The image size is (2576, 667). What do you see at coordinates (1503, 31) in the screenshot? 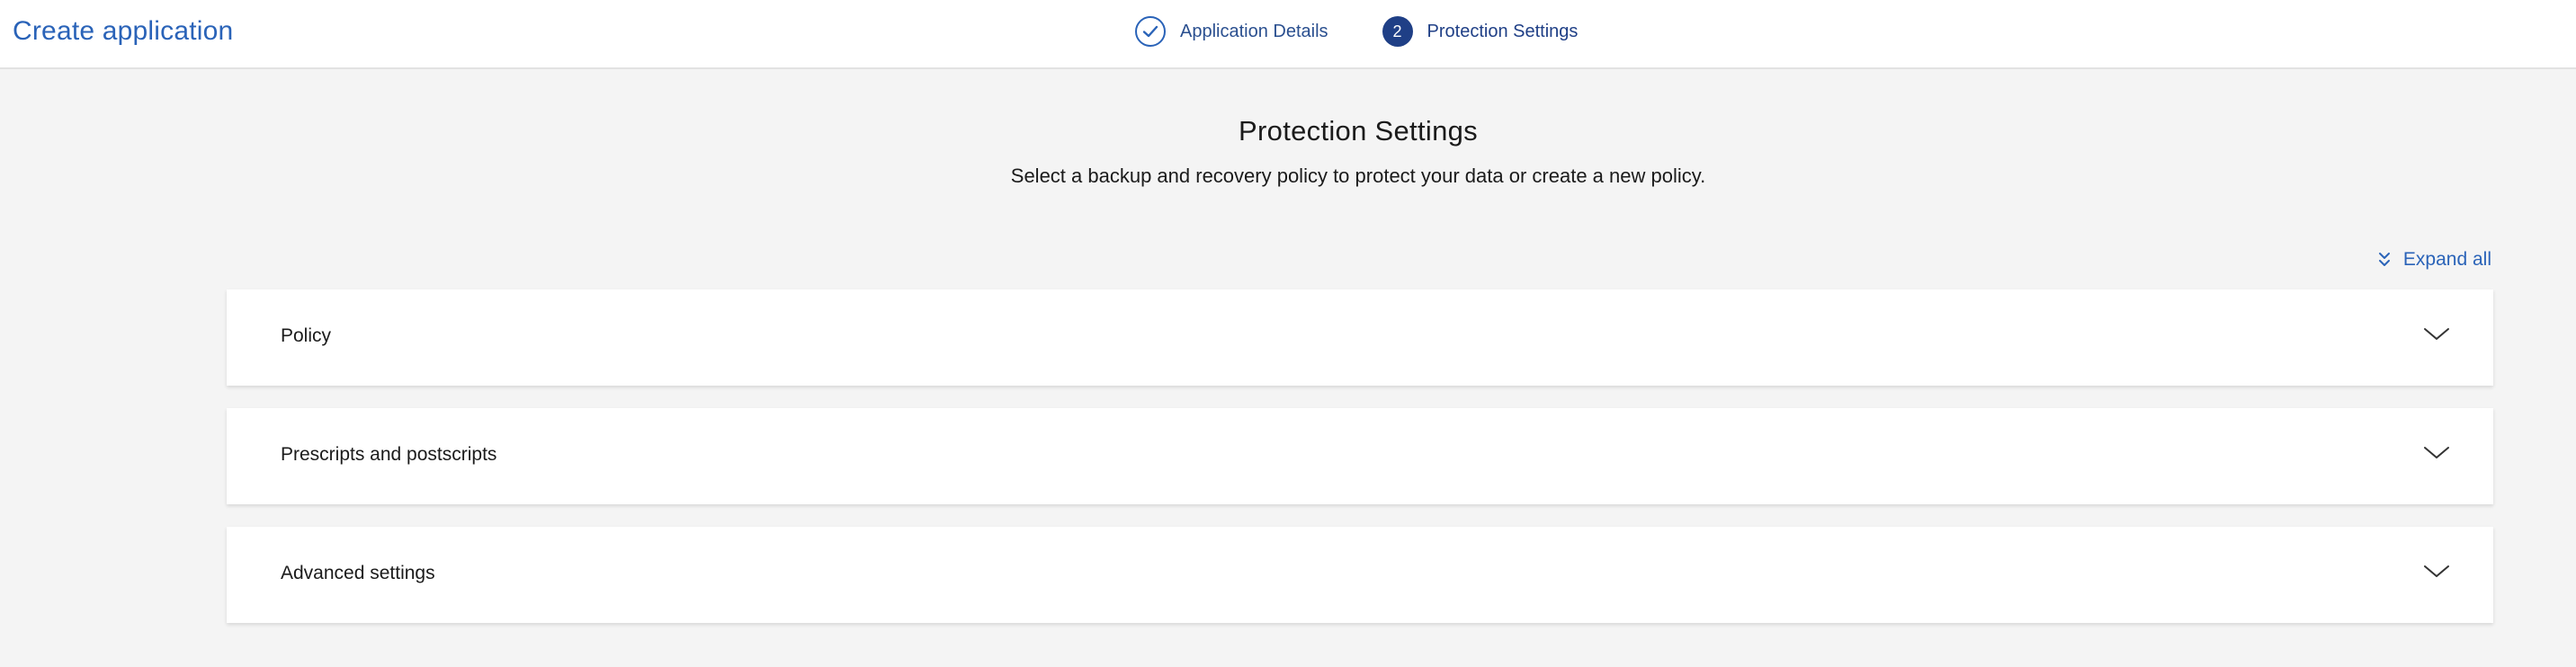
I see `step-label: Protection Settings` at bounding box center [1503, 31].